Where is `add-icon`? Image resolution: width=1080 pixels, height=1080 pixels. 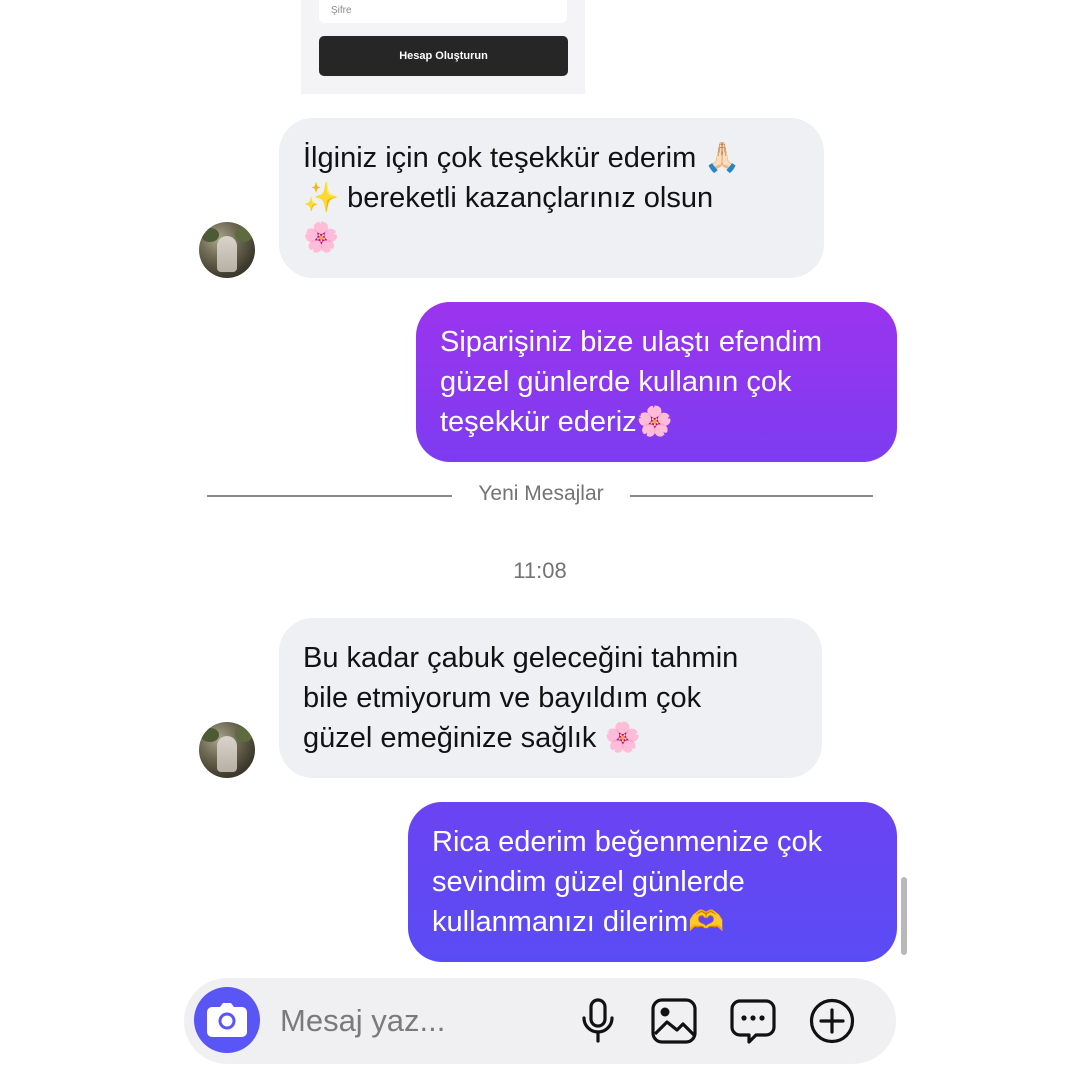
add-icon is located at coordinates (832, 1021).